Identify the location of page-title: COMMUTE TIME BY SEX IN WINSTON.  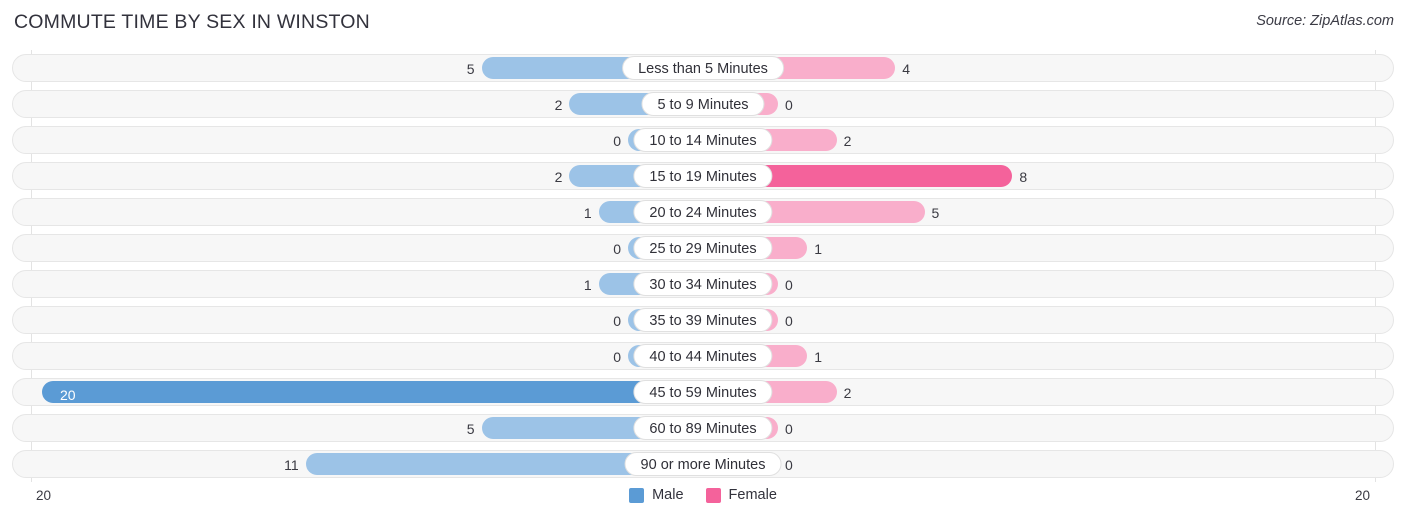
(192, 22).